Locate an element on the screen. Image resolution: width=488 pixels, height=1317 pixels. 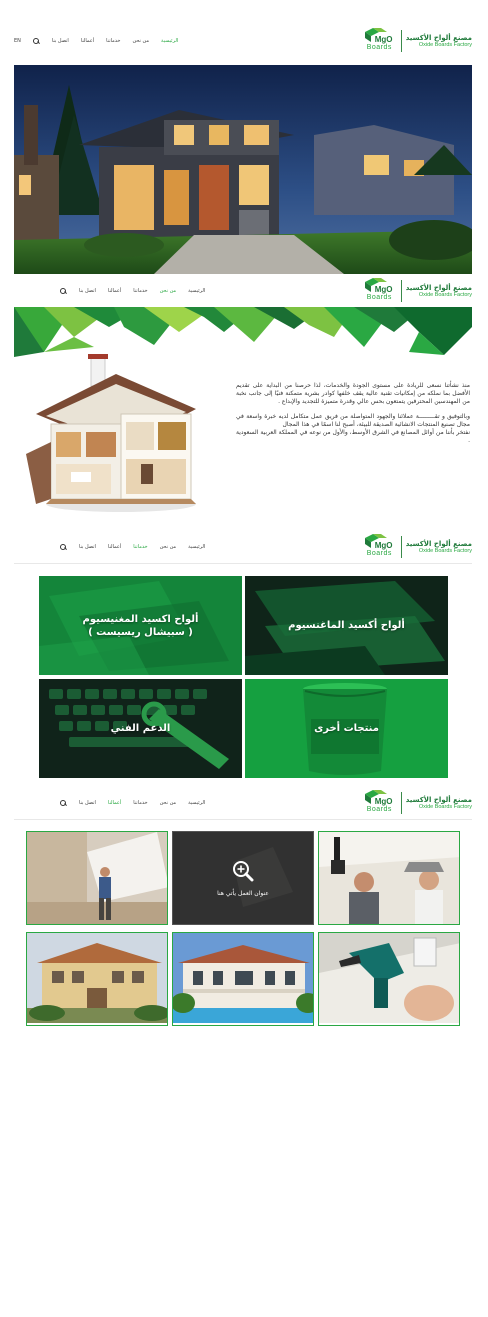
works-gallery: عنوان العمل يأتي هنا is located at coordinates (243, 928).